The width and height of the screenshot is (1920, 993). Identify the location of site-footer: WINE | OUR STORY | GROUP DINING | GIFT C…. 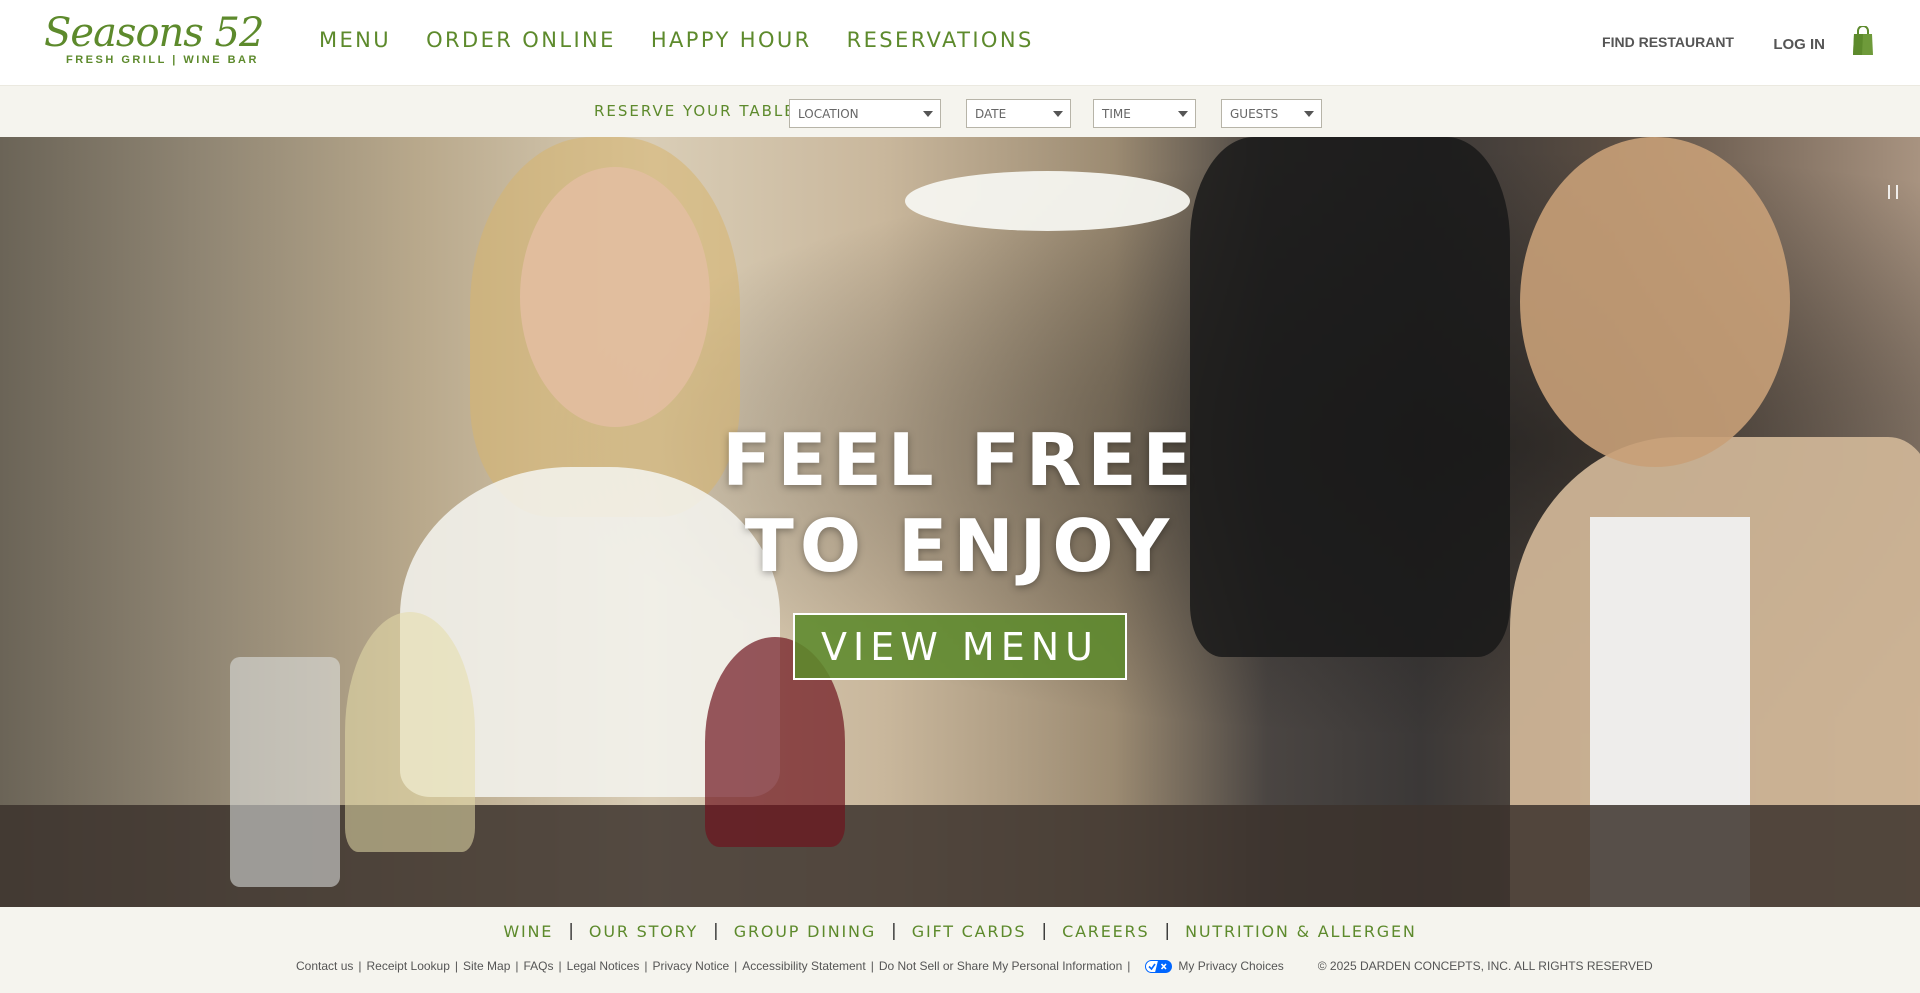
(960, 950).